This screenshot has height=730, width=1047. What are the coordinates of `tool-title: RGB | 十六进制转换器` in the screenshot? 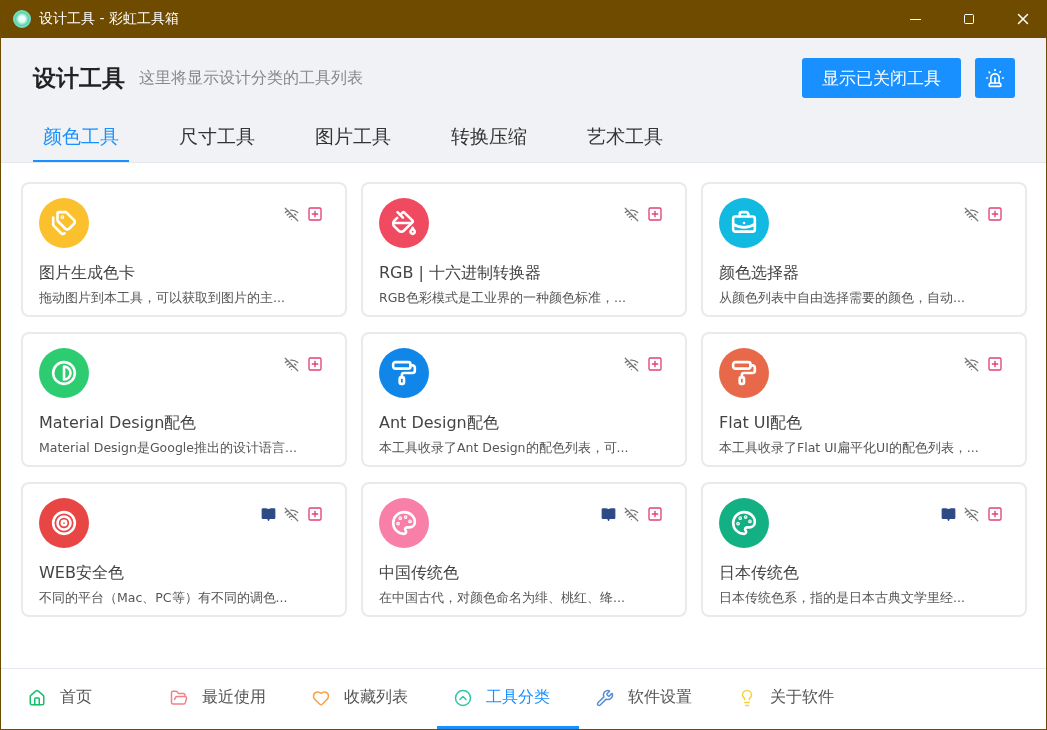 It's located at (461, 273).